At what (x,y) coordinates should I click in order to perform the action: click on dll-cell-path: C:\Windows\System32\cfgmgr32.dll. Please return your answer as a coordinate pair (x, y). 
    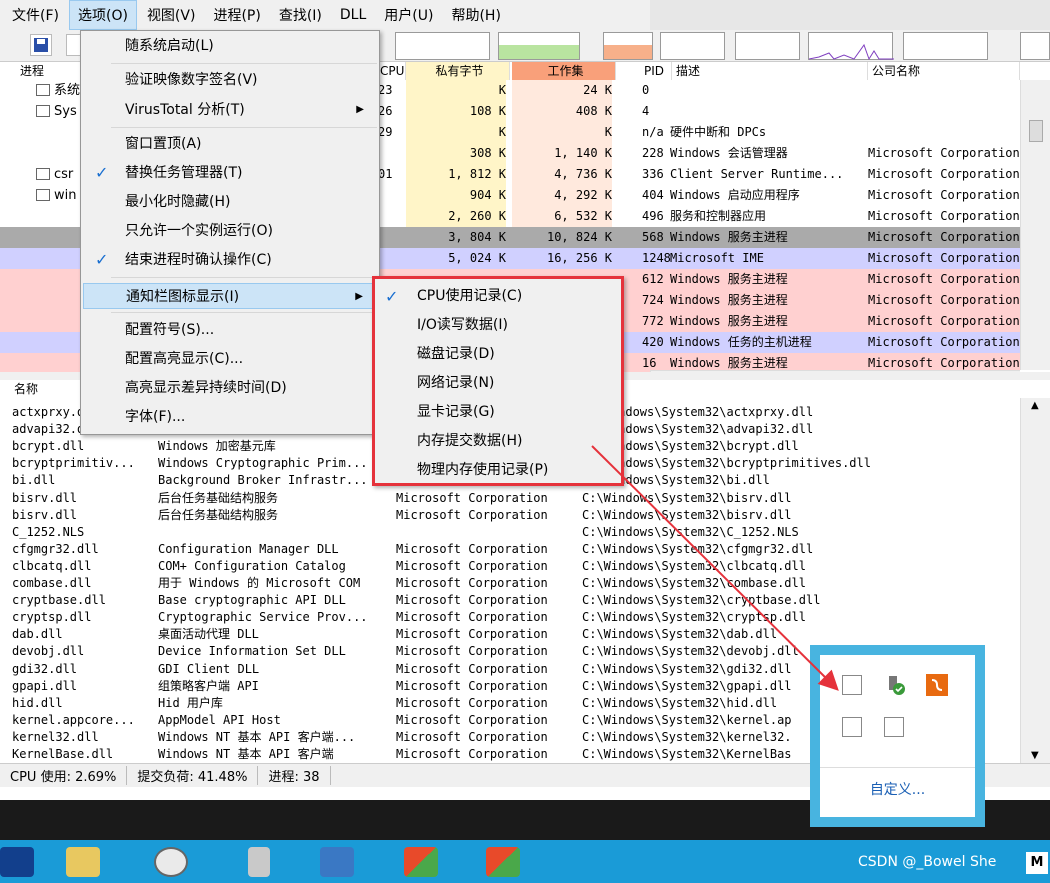
    Looking at the image, I should click on (698, 548).